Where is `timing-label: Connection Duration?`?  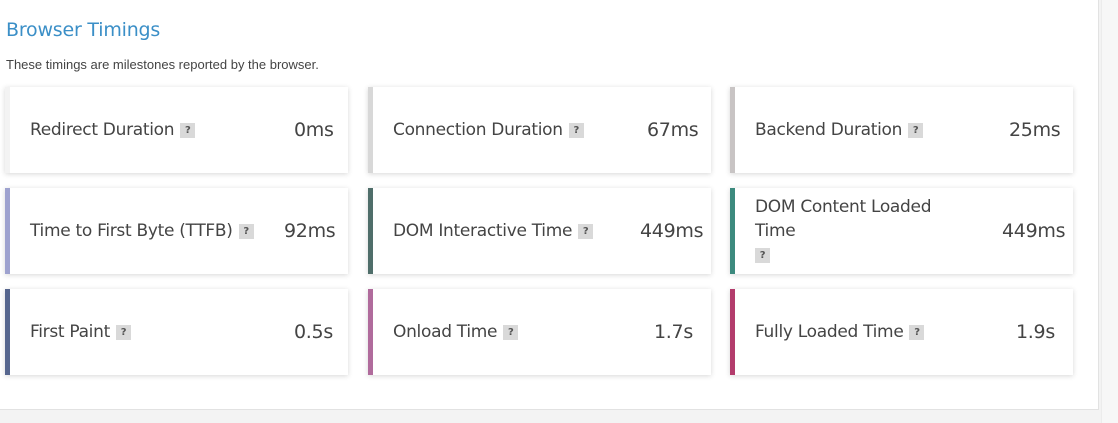
timing-label: Connection Duration? is located at coordinates (488, 130).